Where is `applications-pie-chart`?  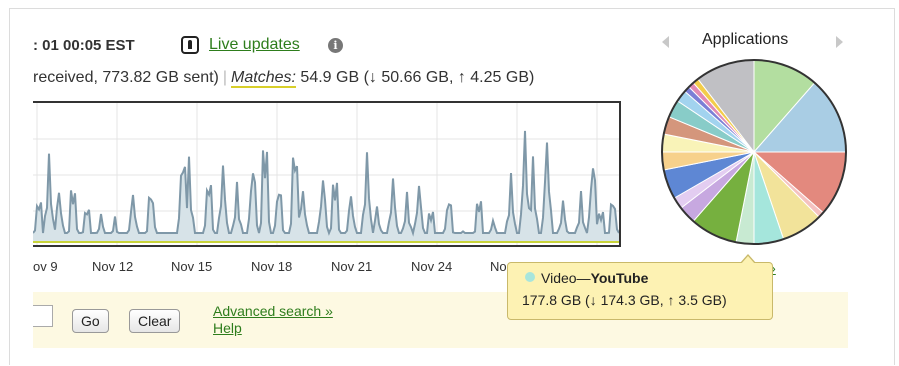
applications-pie-chart is located at coordinates (754, 152).